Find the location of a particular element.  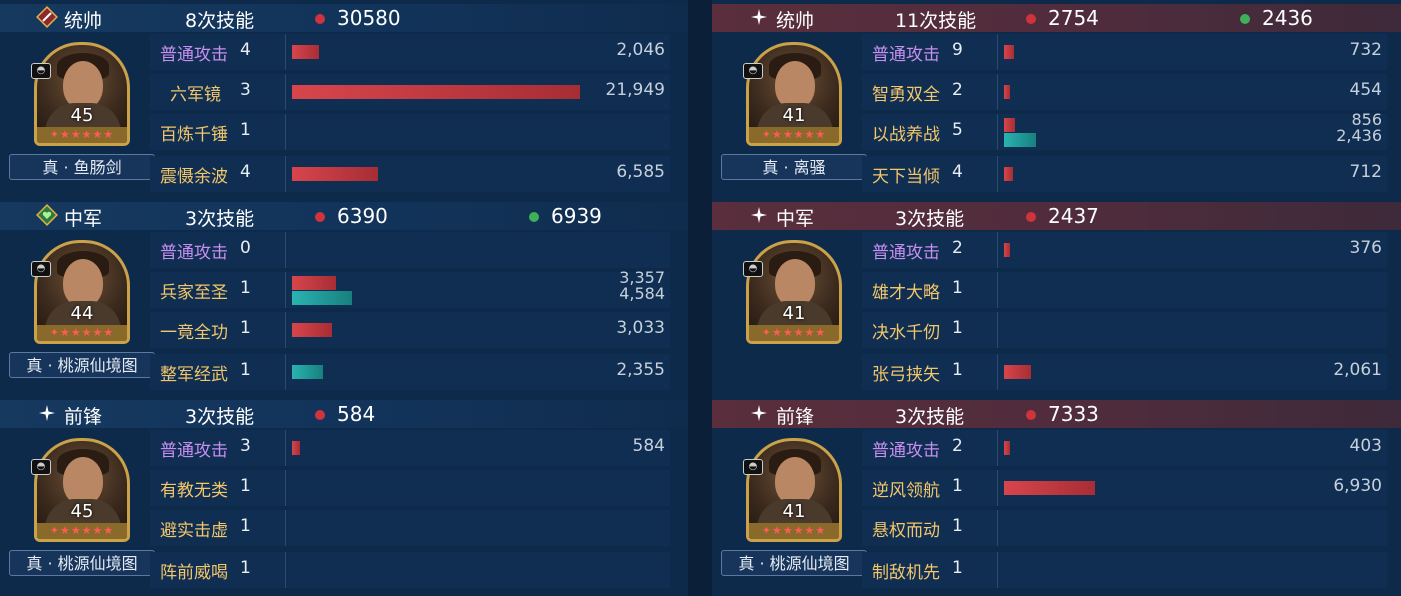

general-level: 45 is located at coordinates (82, 115).